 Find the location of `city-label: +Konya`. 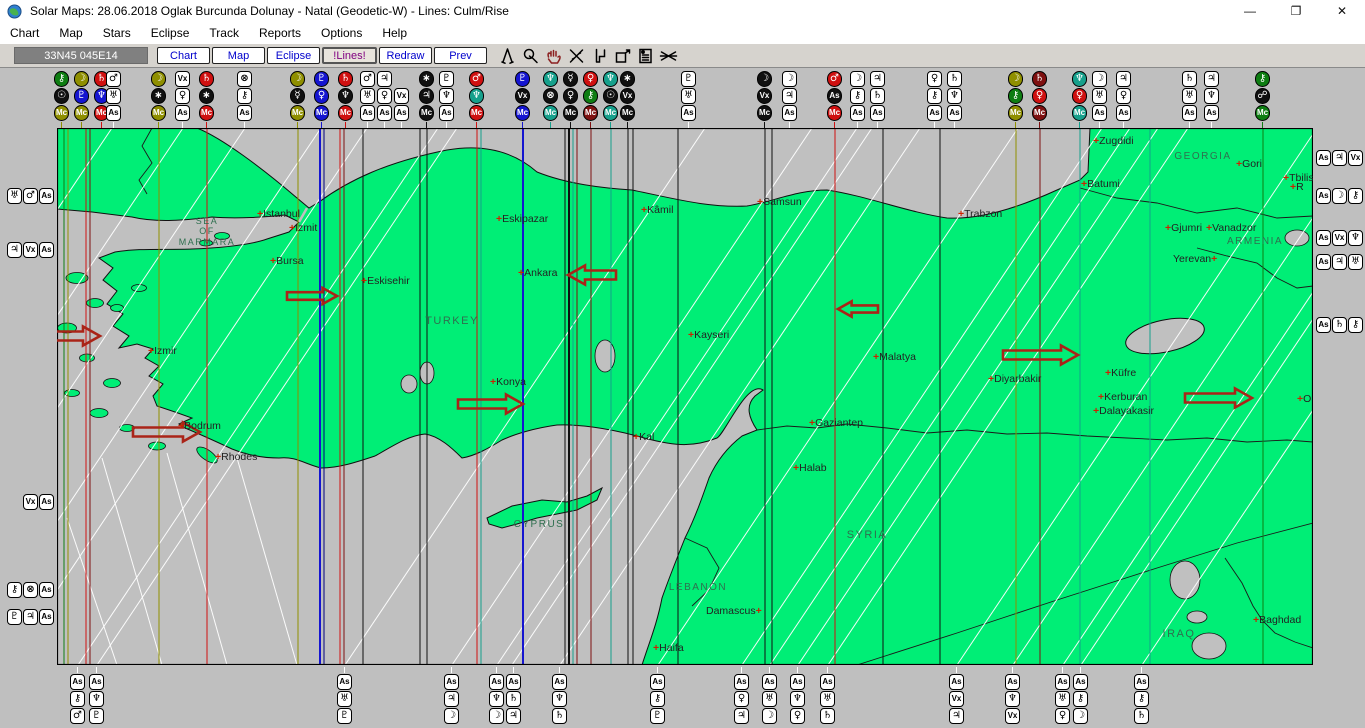

city-label: +Konya is located at coordinates (508, 382).